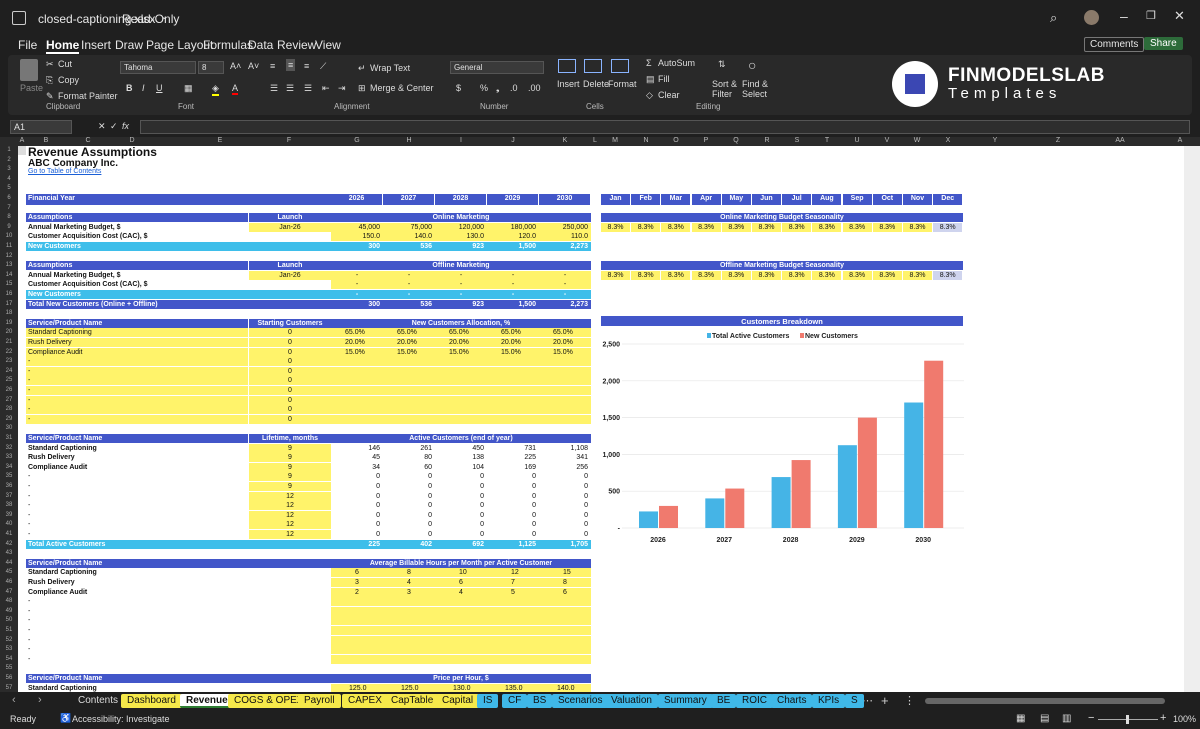 The image size is (1200, 729). Describe the element at coordinates (207, 701) in the screenshot. I see `sheet-tab-revenue: Revenue` at that location.